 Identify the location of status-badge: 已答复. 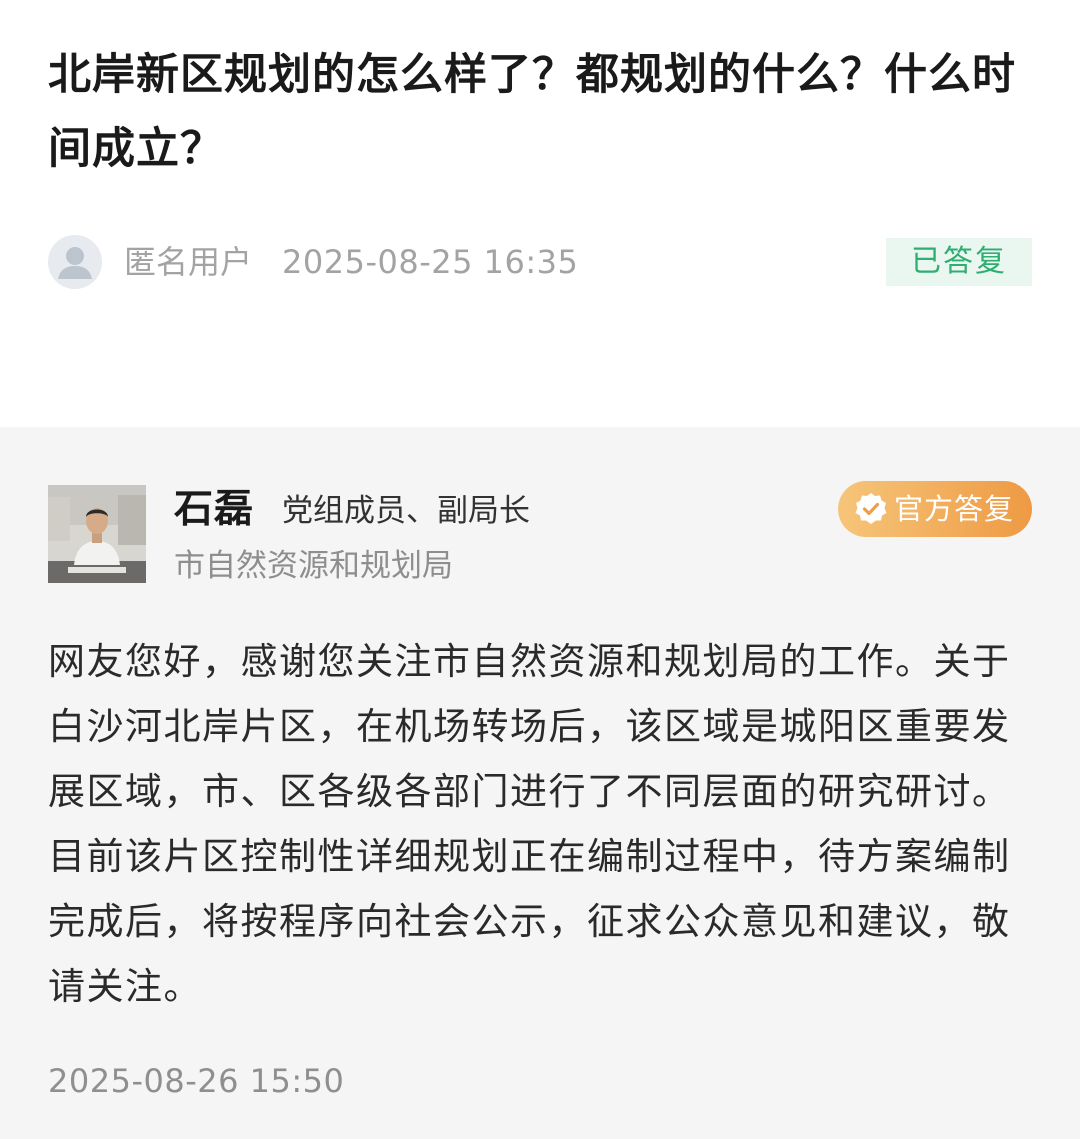
(959, 262).